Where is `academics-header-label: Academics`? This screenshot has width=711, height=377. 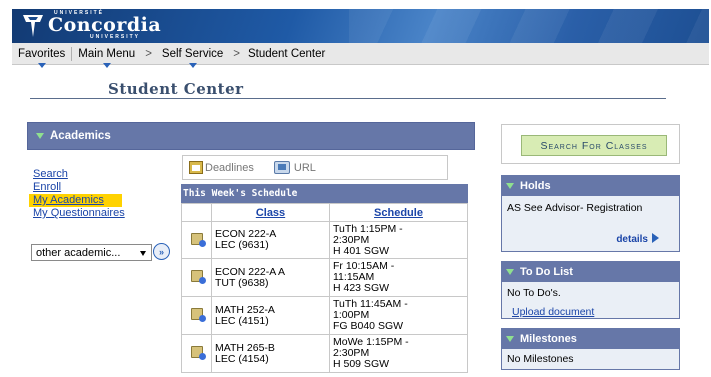
academics-header-label: Academics is located at coordinates (80, 136).